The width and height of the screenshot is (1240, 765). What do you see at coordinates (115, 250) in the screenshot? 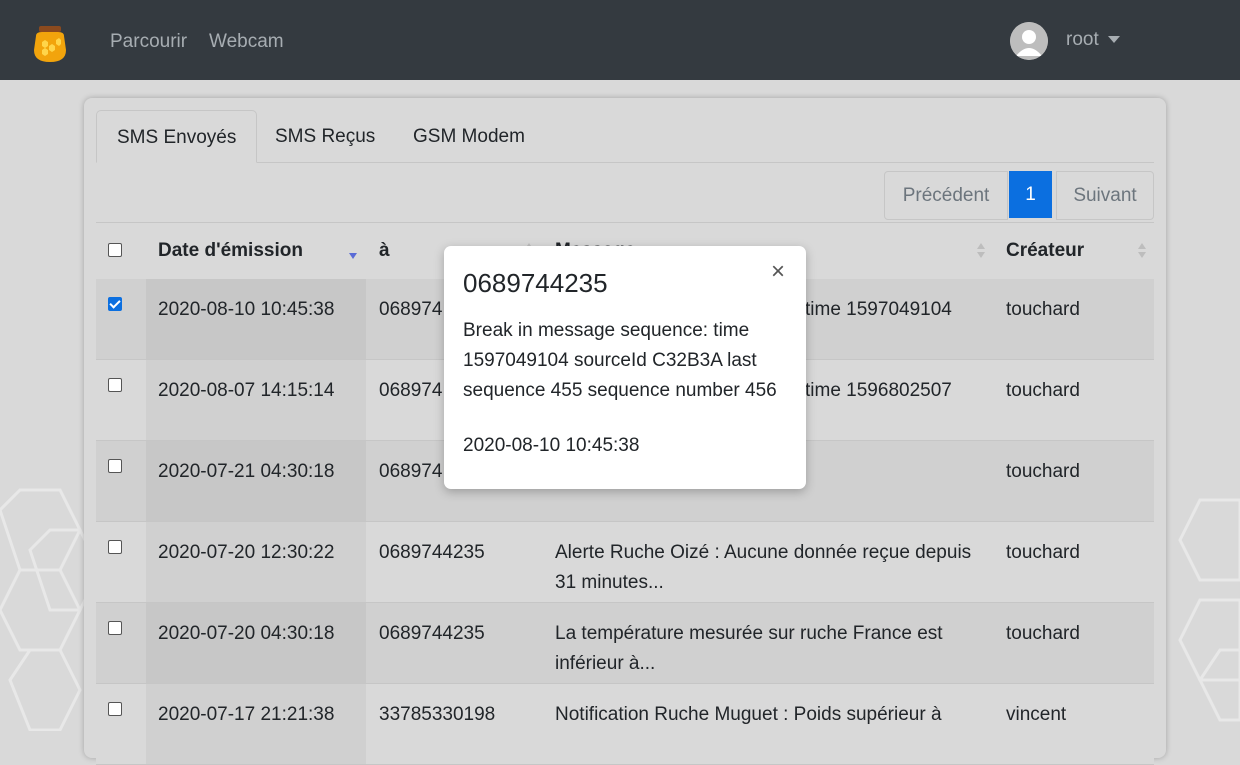
I see `select-all-checkbox` at bounding box center [115, 250].